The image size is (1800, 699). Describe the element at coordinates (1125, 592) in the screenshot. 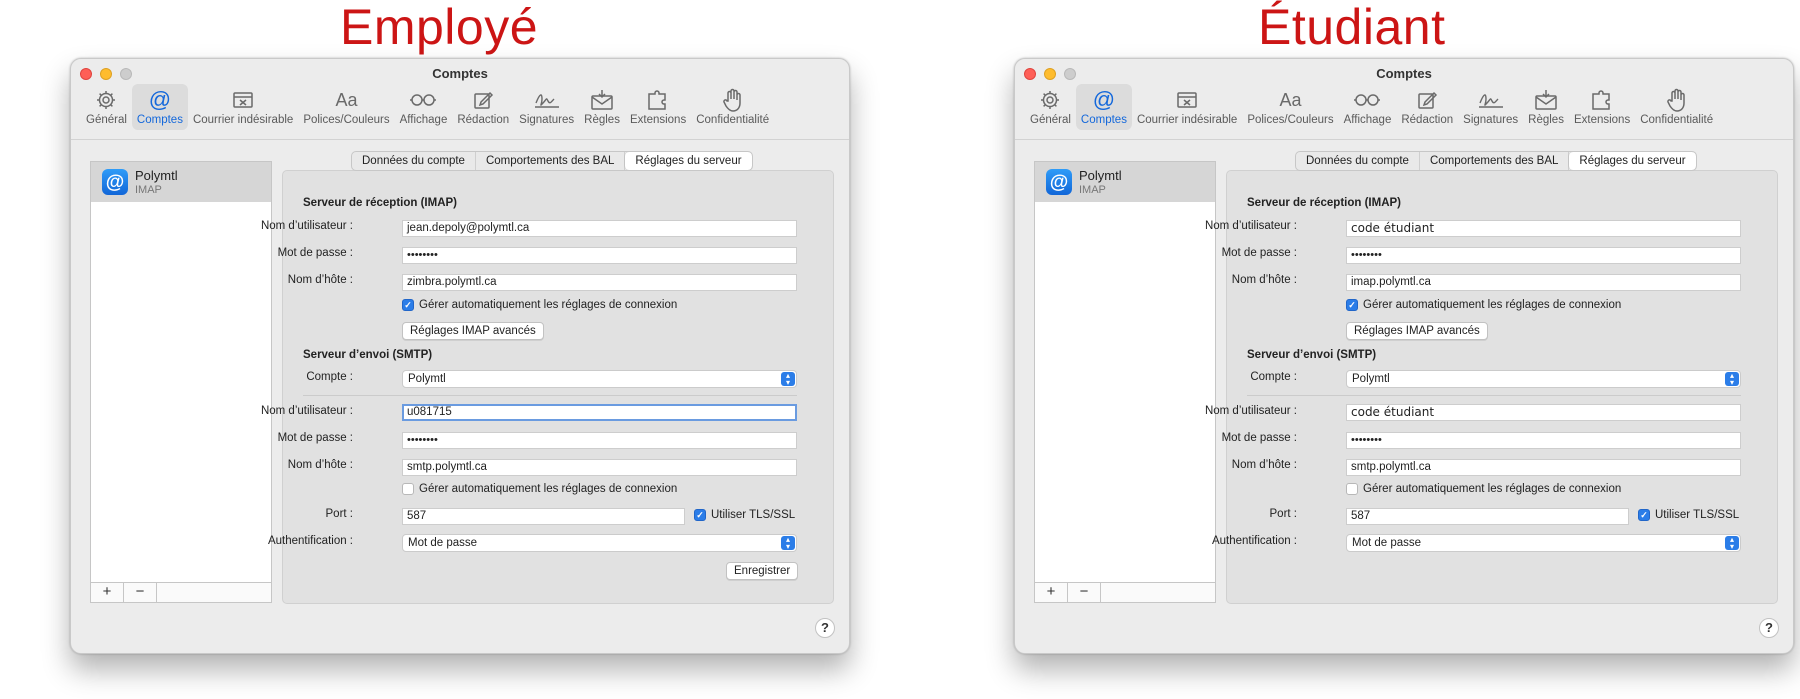

I see `accounts-list-footer: + −` at that location.